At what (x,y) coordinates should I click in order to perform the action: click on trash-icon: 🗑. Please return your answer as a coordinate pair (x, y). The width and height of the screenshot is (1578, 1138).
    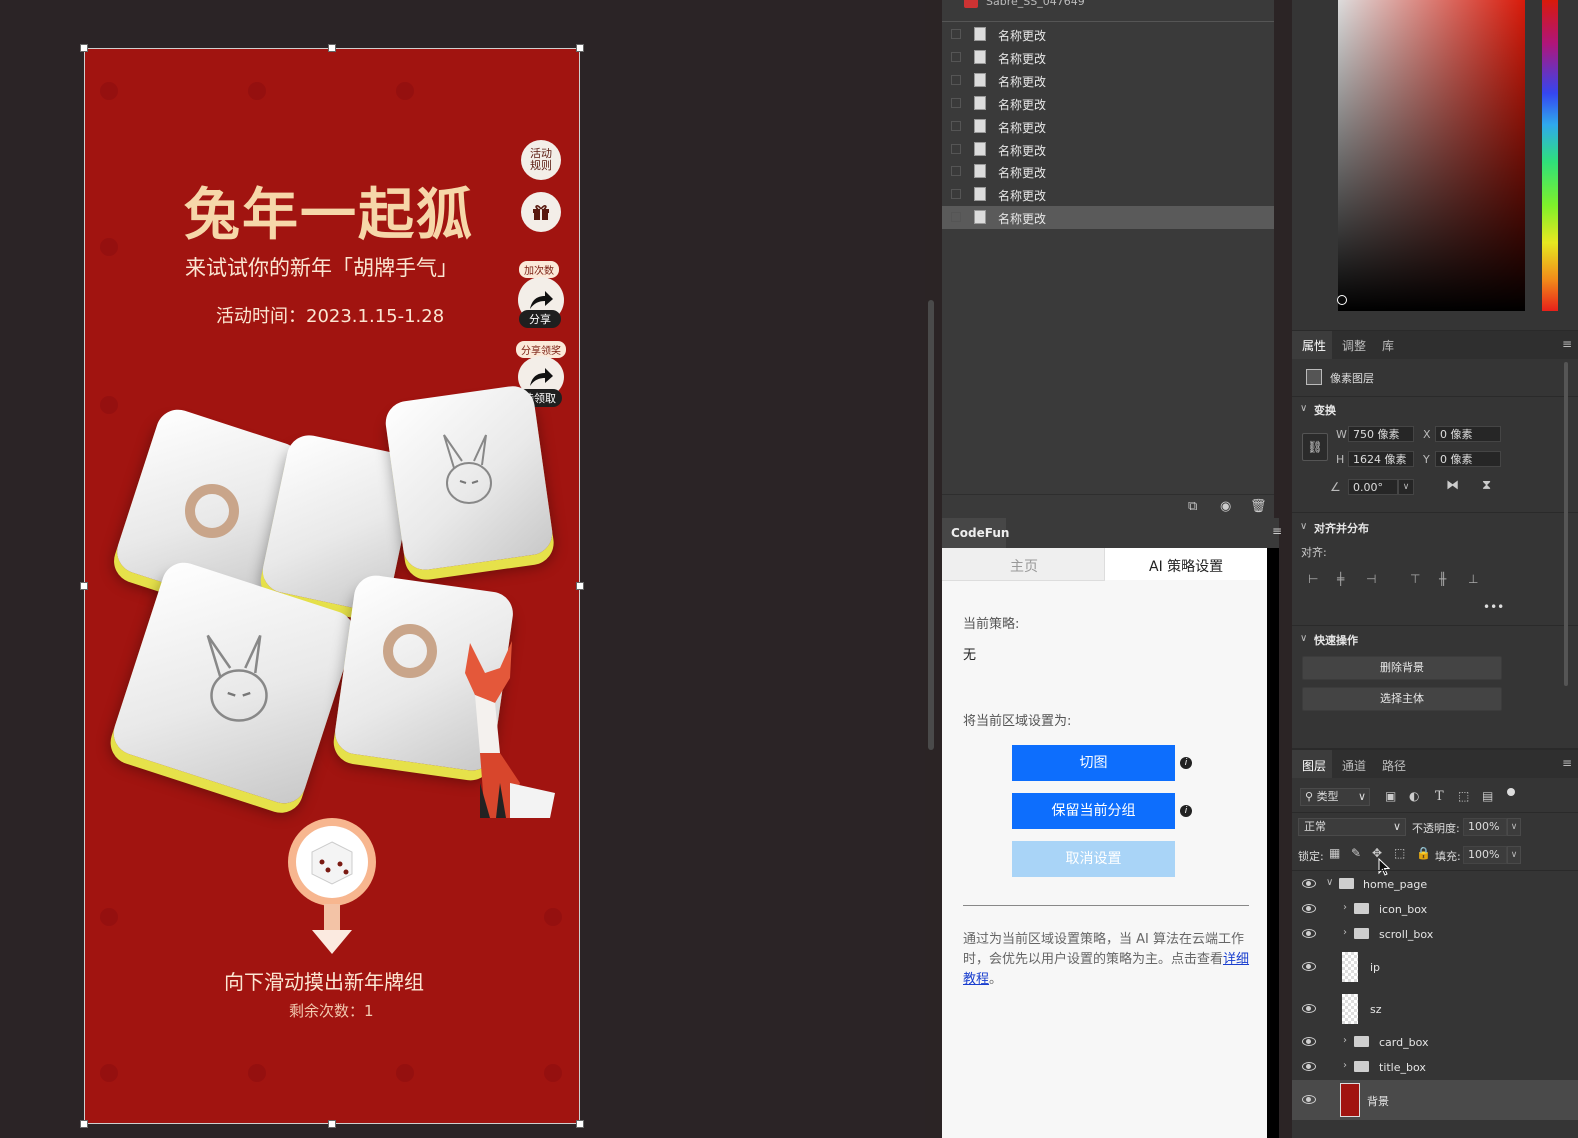
    Looking at the image, I should click on (1258, 506).